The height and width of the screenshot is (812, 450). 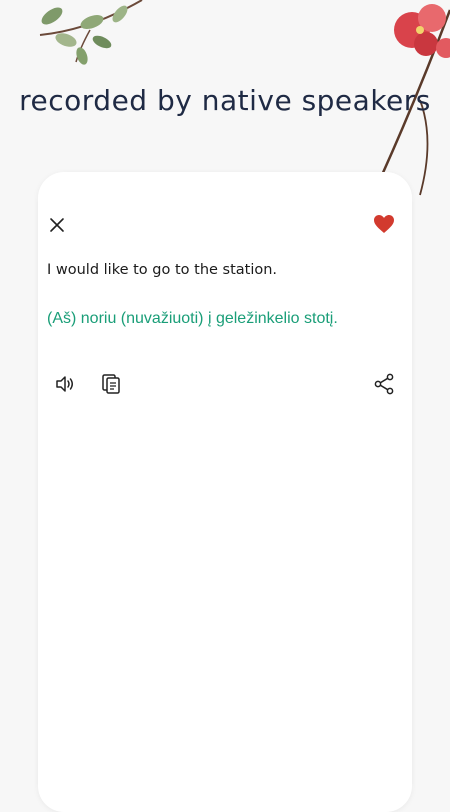 I want to click on leaf-branch-decoration, so click(x=91, y=32).